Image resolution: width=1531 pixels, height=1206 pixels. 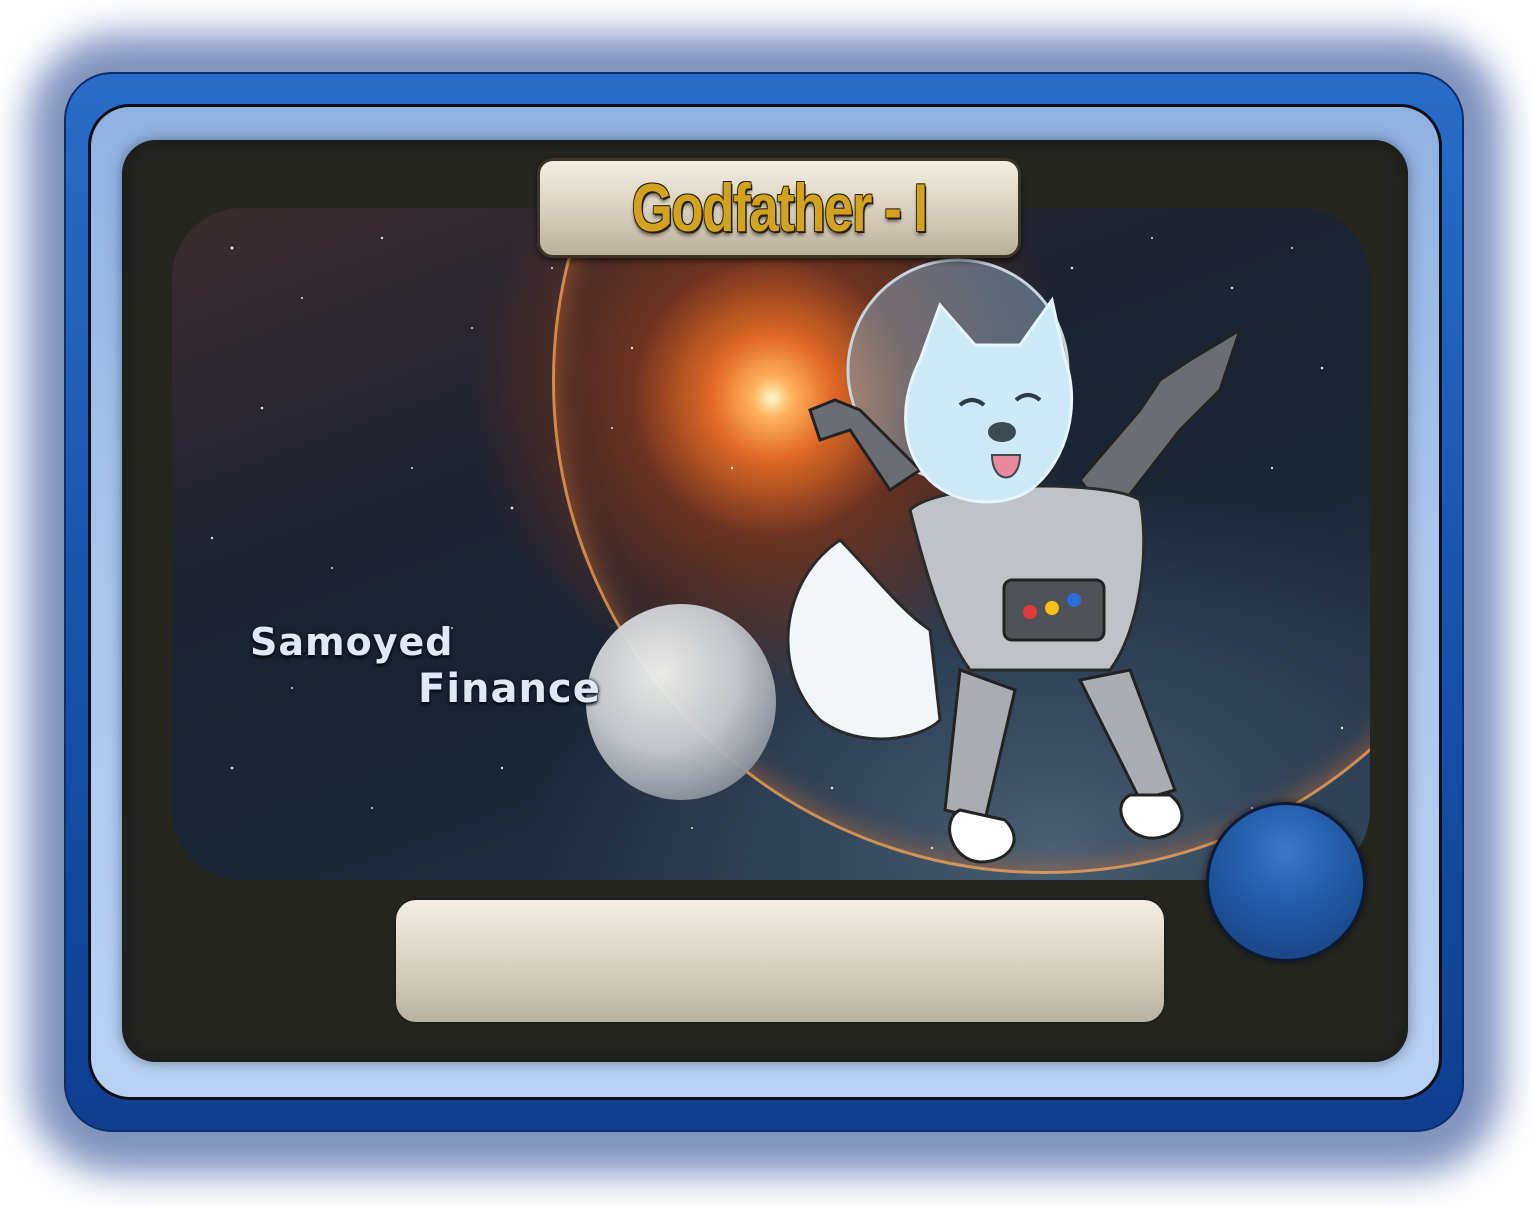 I want to click on brand-line-1: Samoyed, so click(x=352, y=642).